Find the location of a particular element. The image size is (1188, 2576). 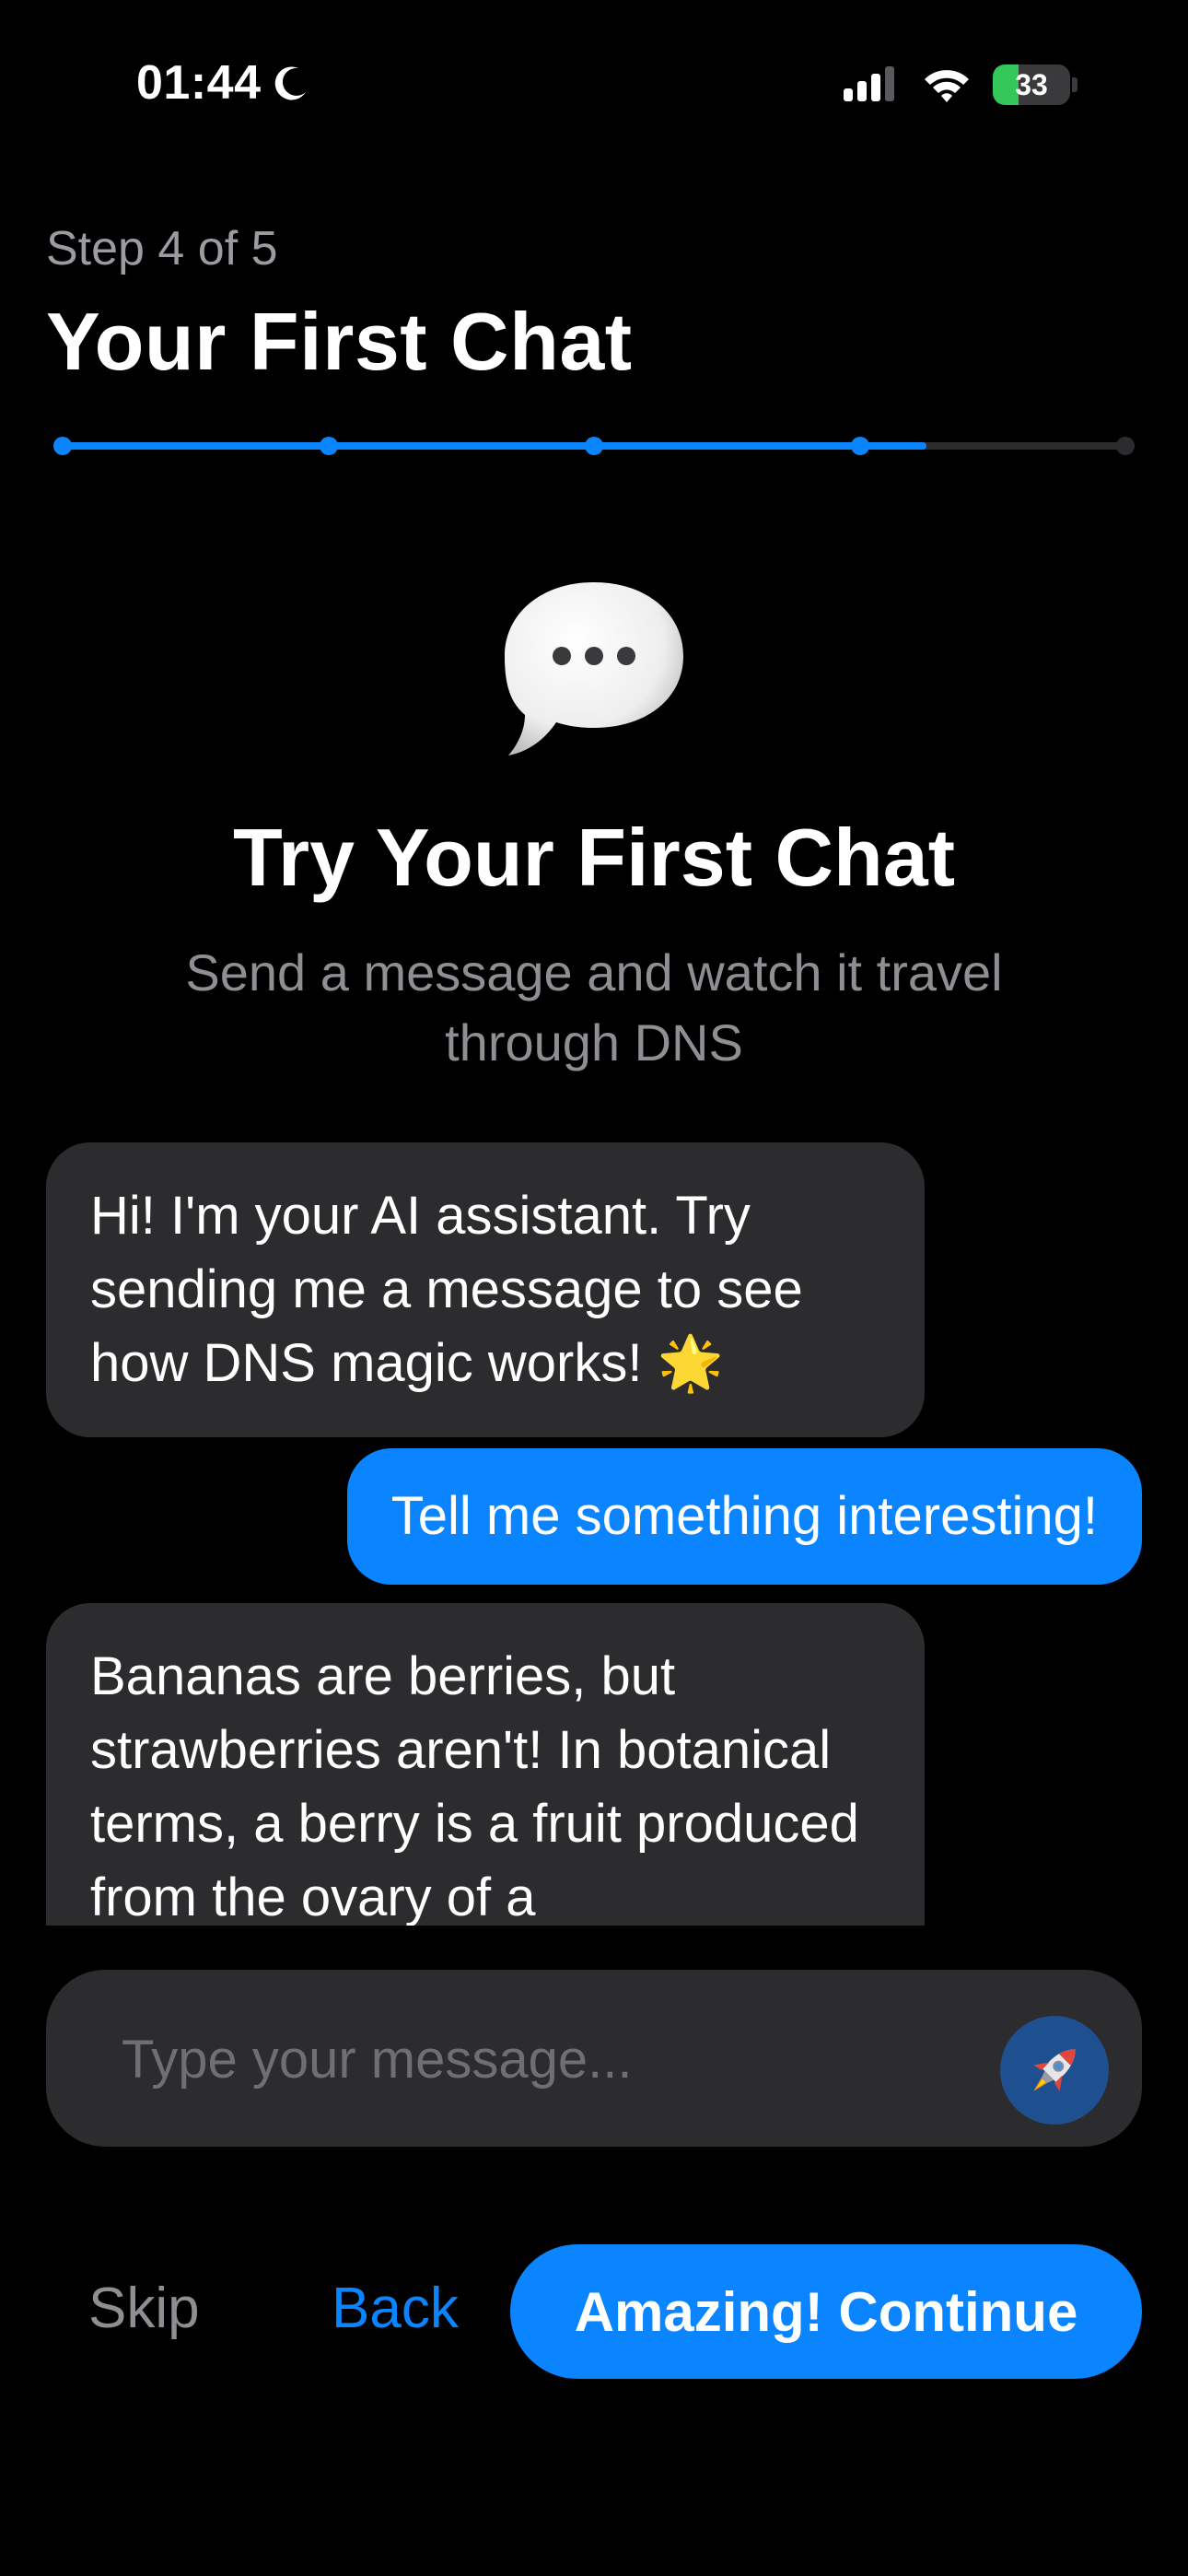

continue-button: Amazing! Continue is located at coordinates (826, 2311).